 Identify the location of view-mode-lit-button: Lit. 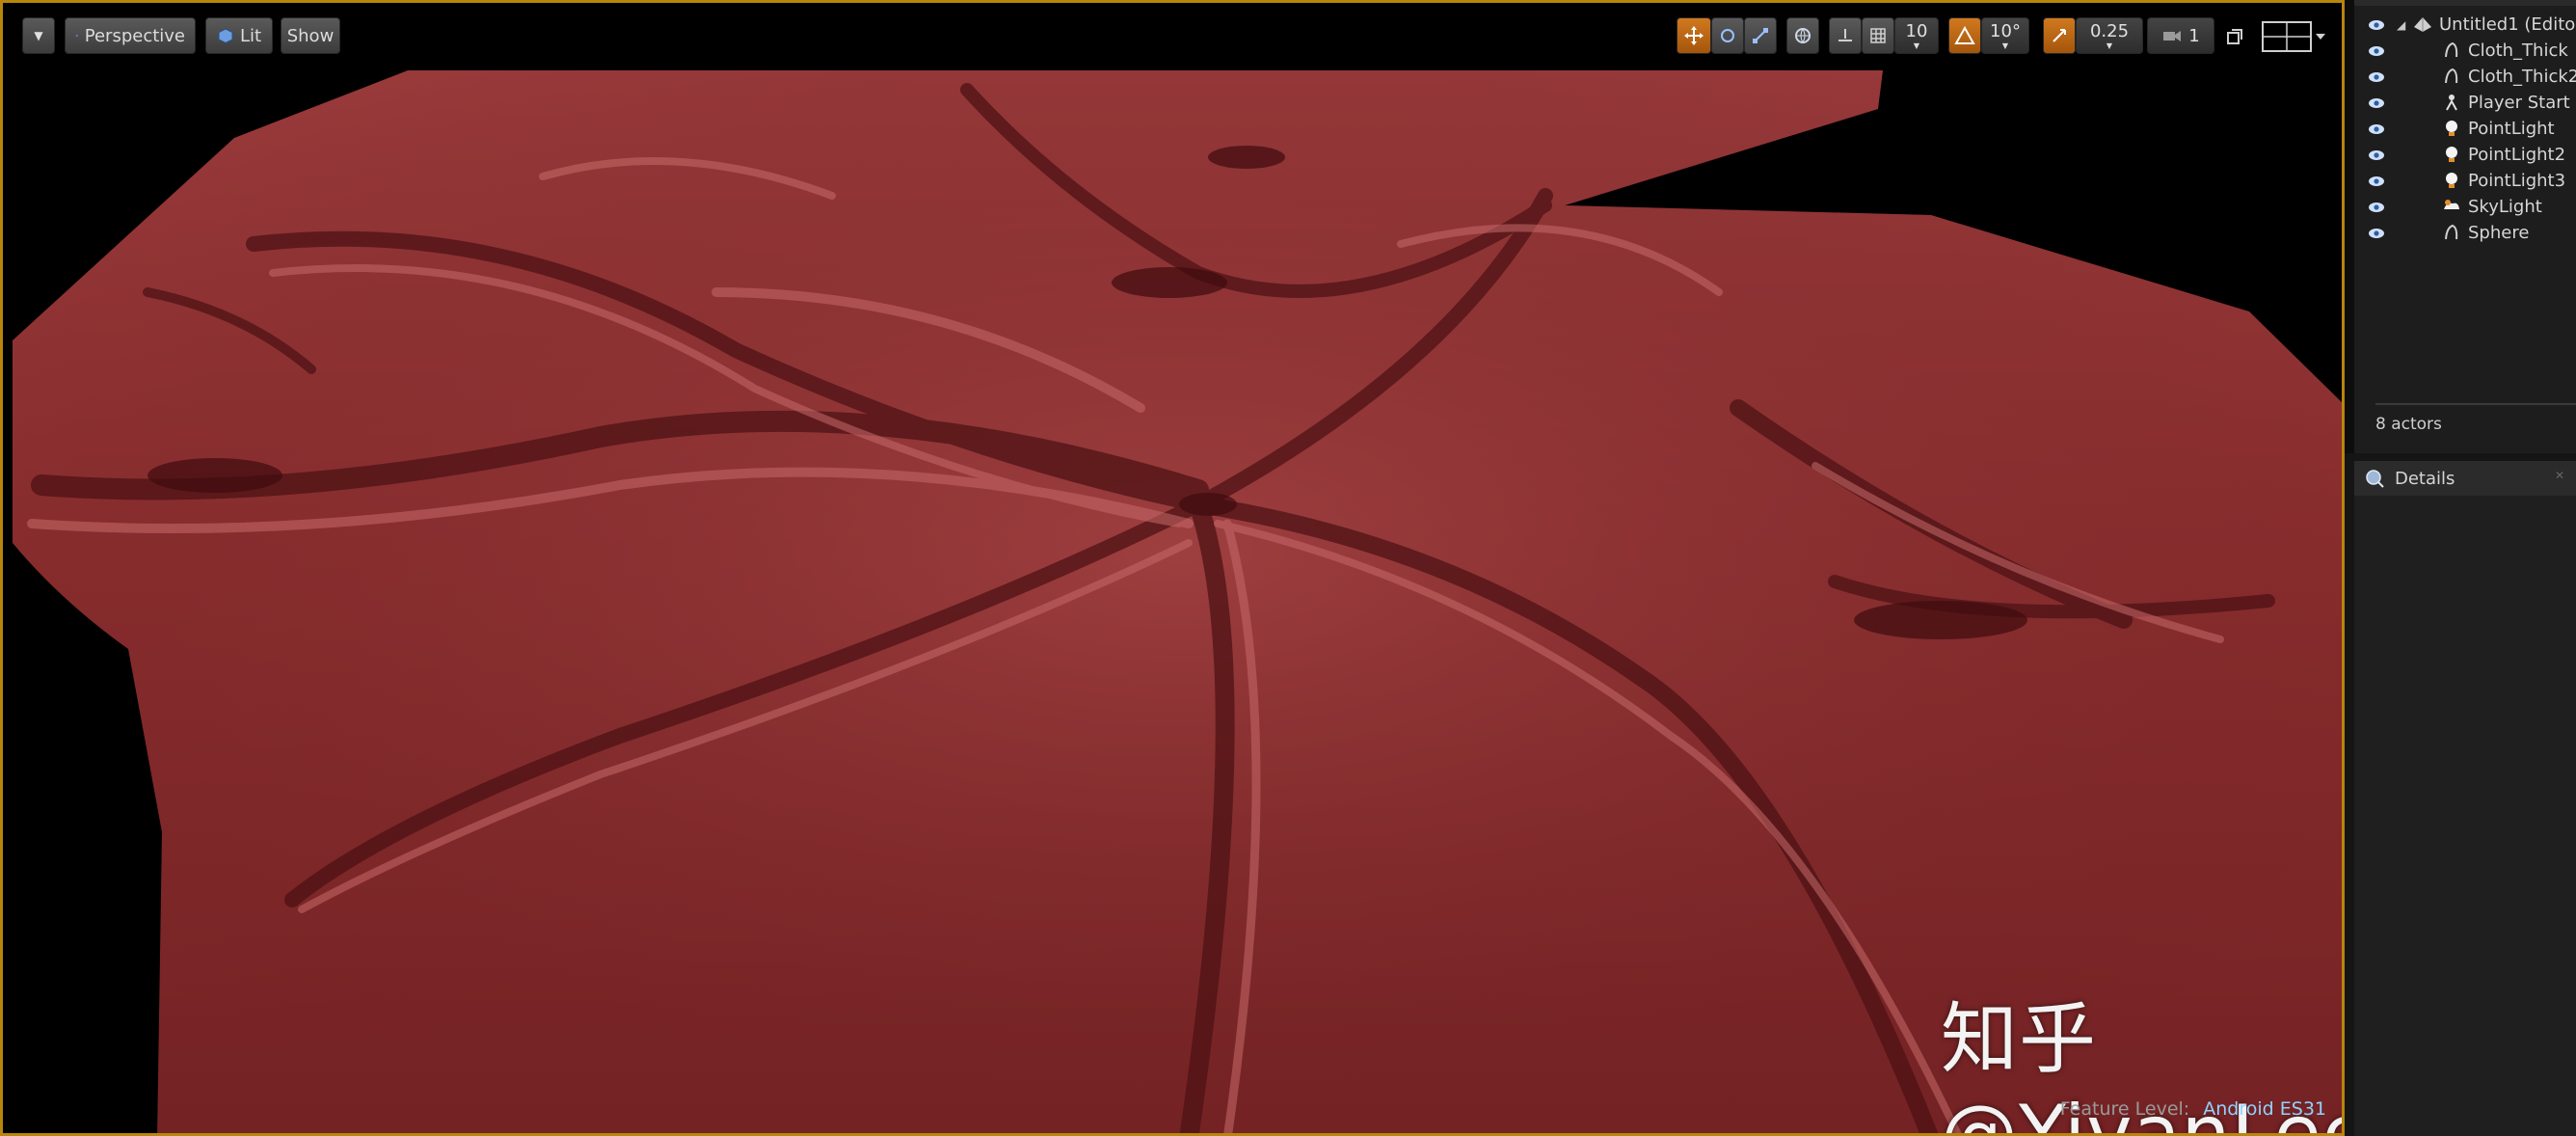
(239, 35).